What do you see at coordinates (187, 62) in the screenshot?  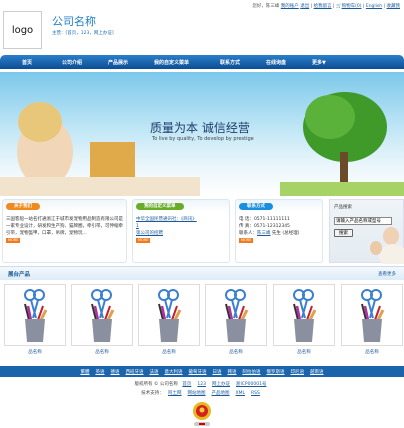 I see `nav-custom-menu: 我的自定义菜单` at bounding box center [187, 62].